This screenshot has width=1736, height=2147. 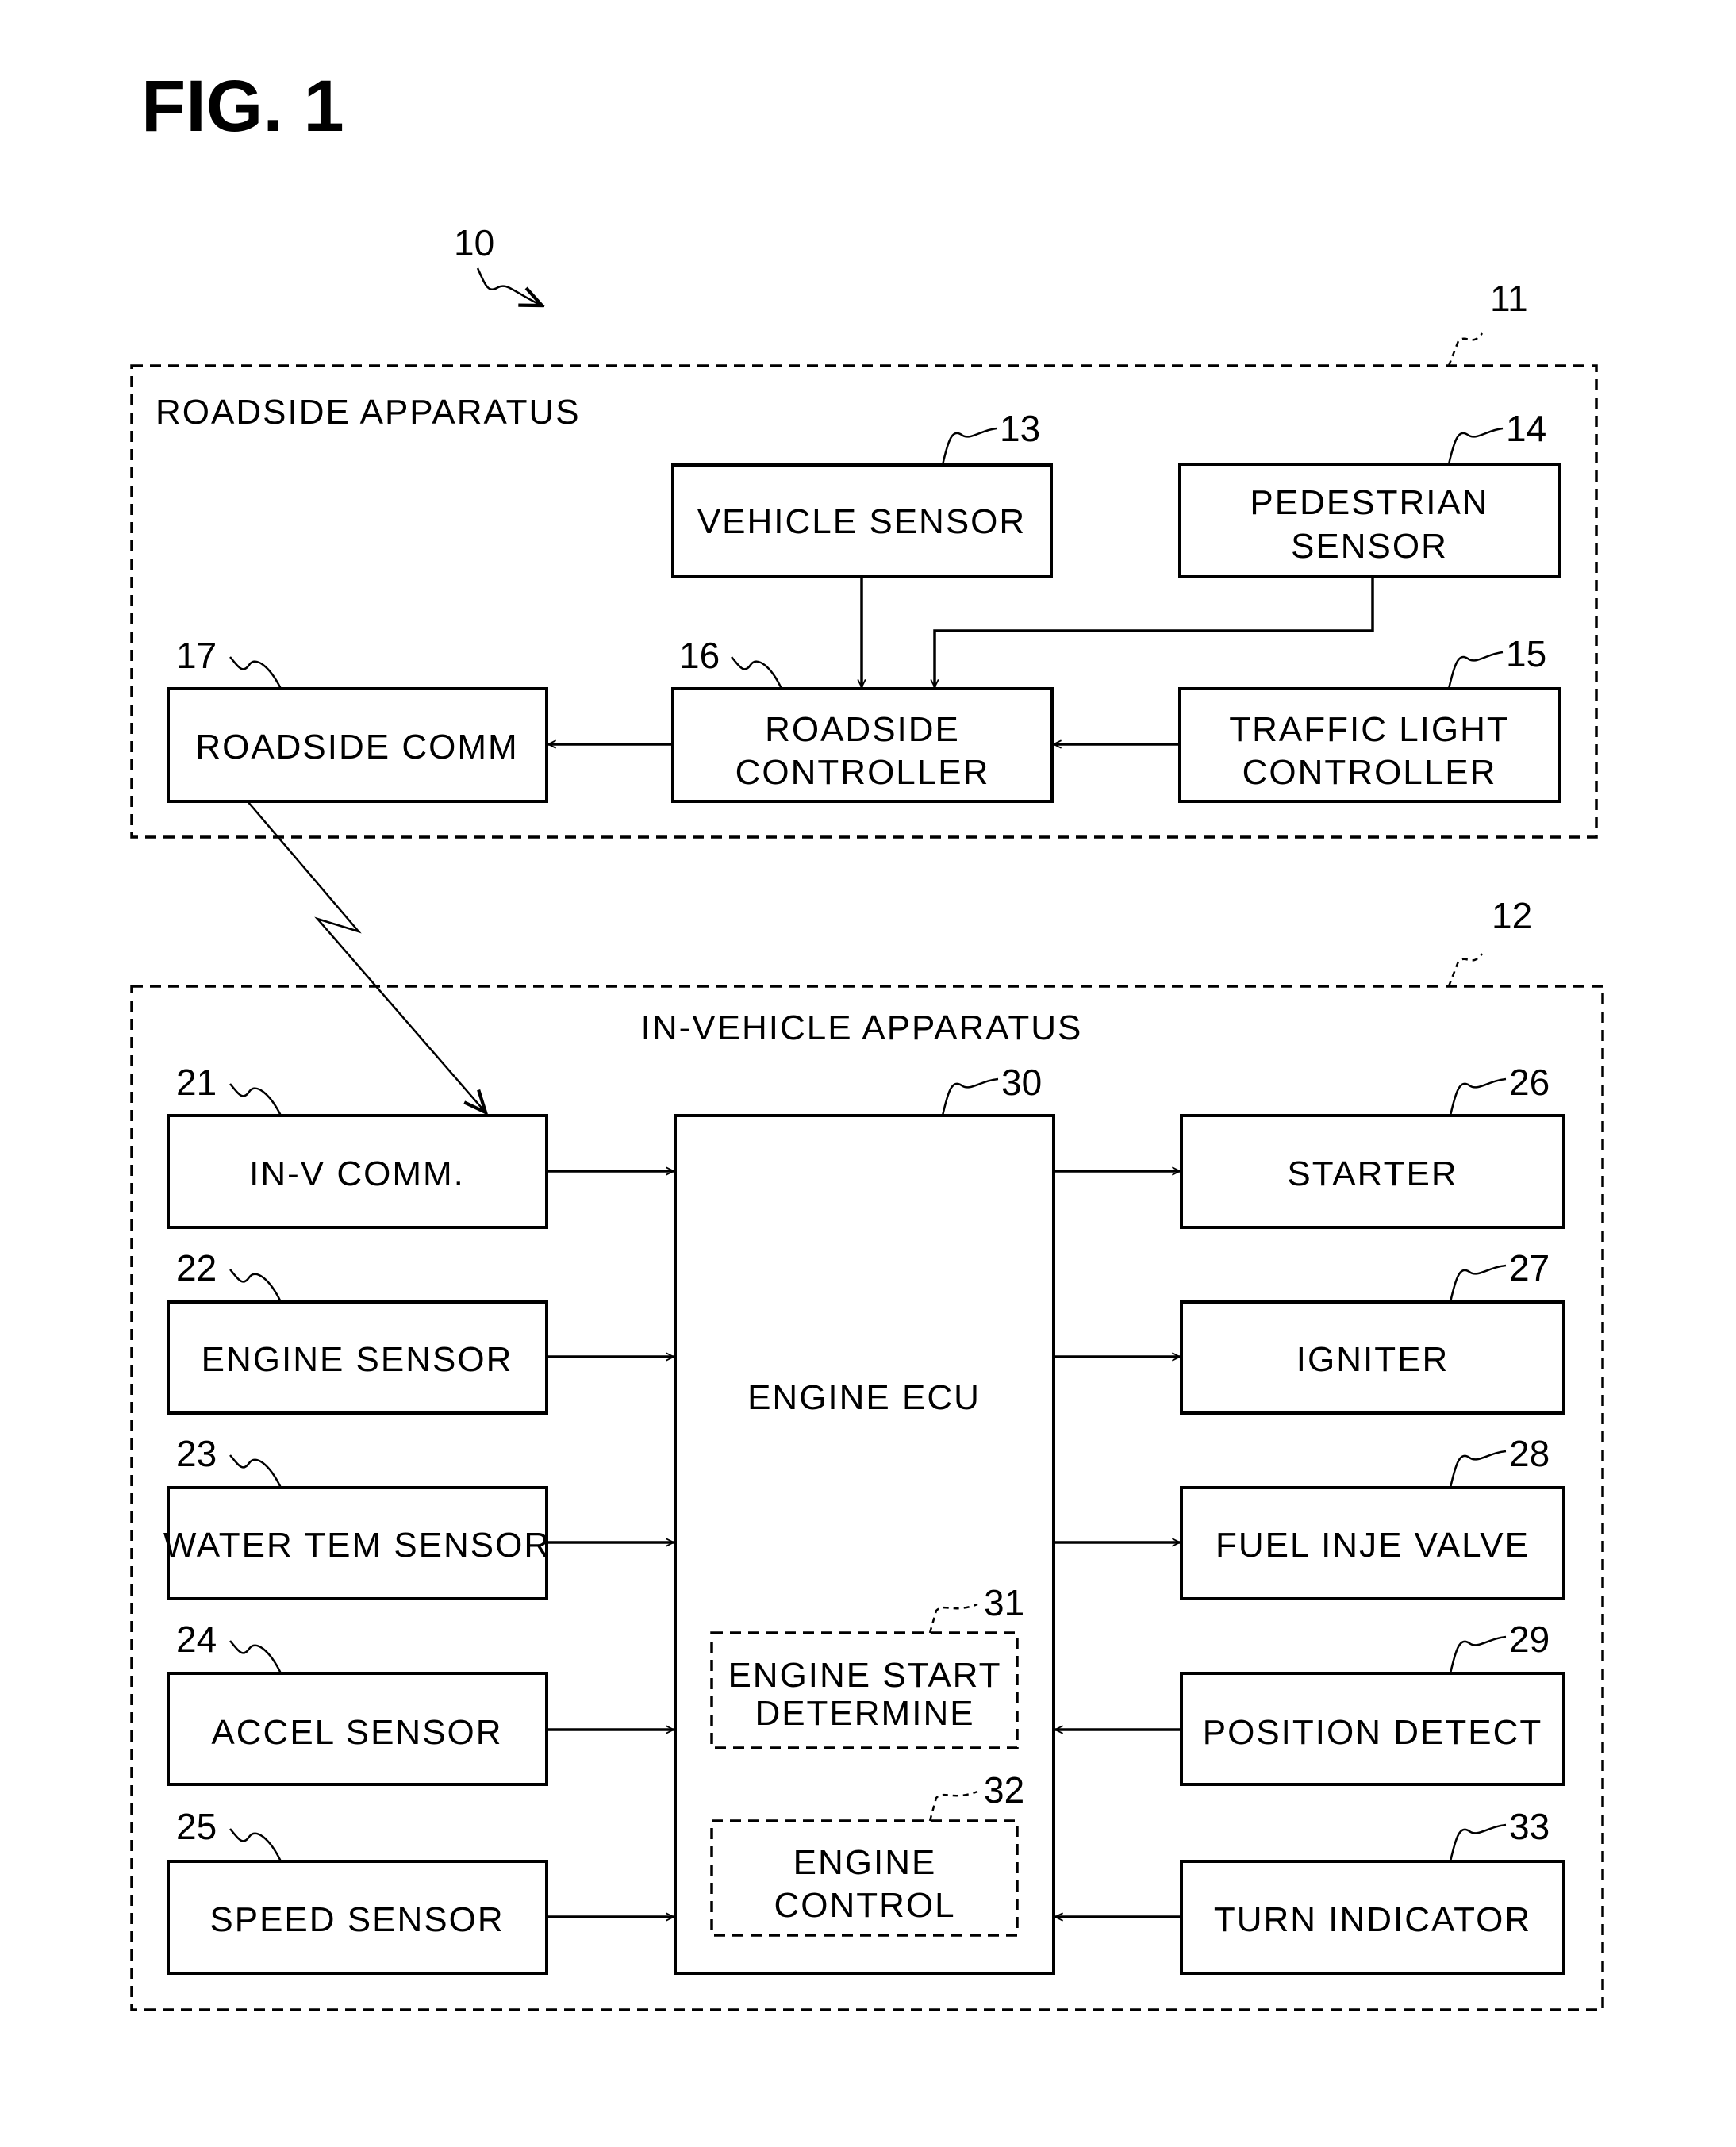 I want to click on system-reference: 10, so click(x=498, y=263).